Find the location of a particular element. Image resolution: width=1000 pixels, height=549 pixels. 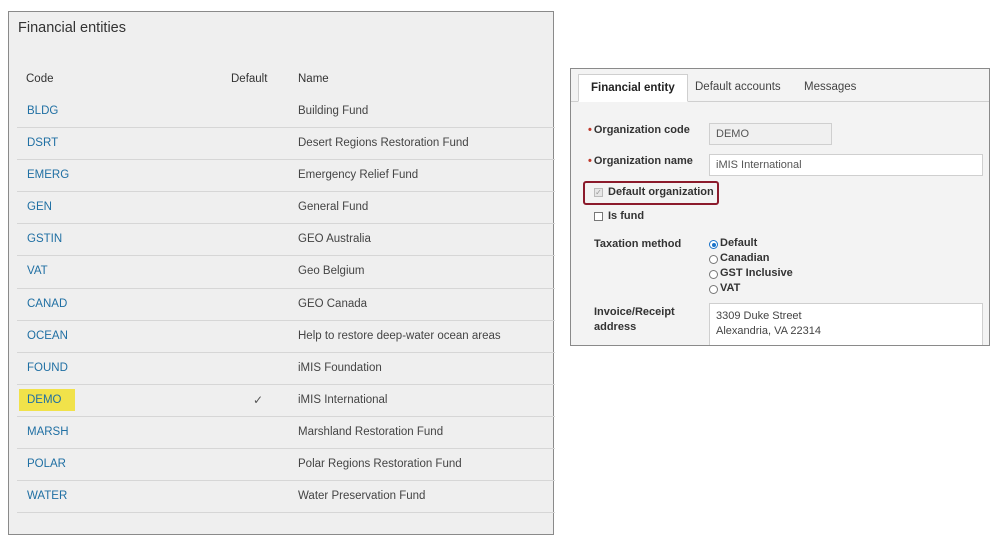

table-row-selected: DEMO ✓ iMIS International is located at coordinates (286, 401).